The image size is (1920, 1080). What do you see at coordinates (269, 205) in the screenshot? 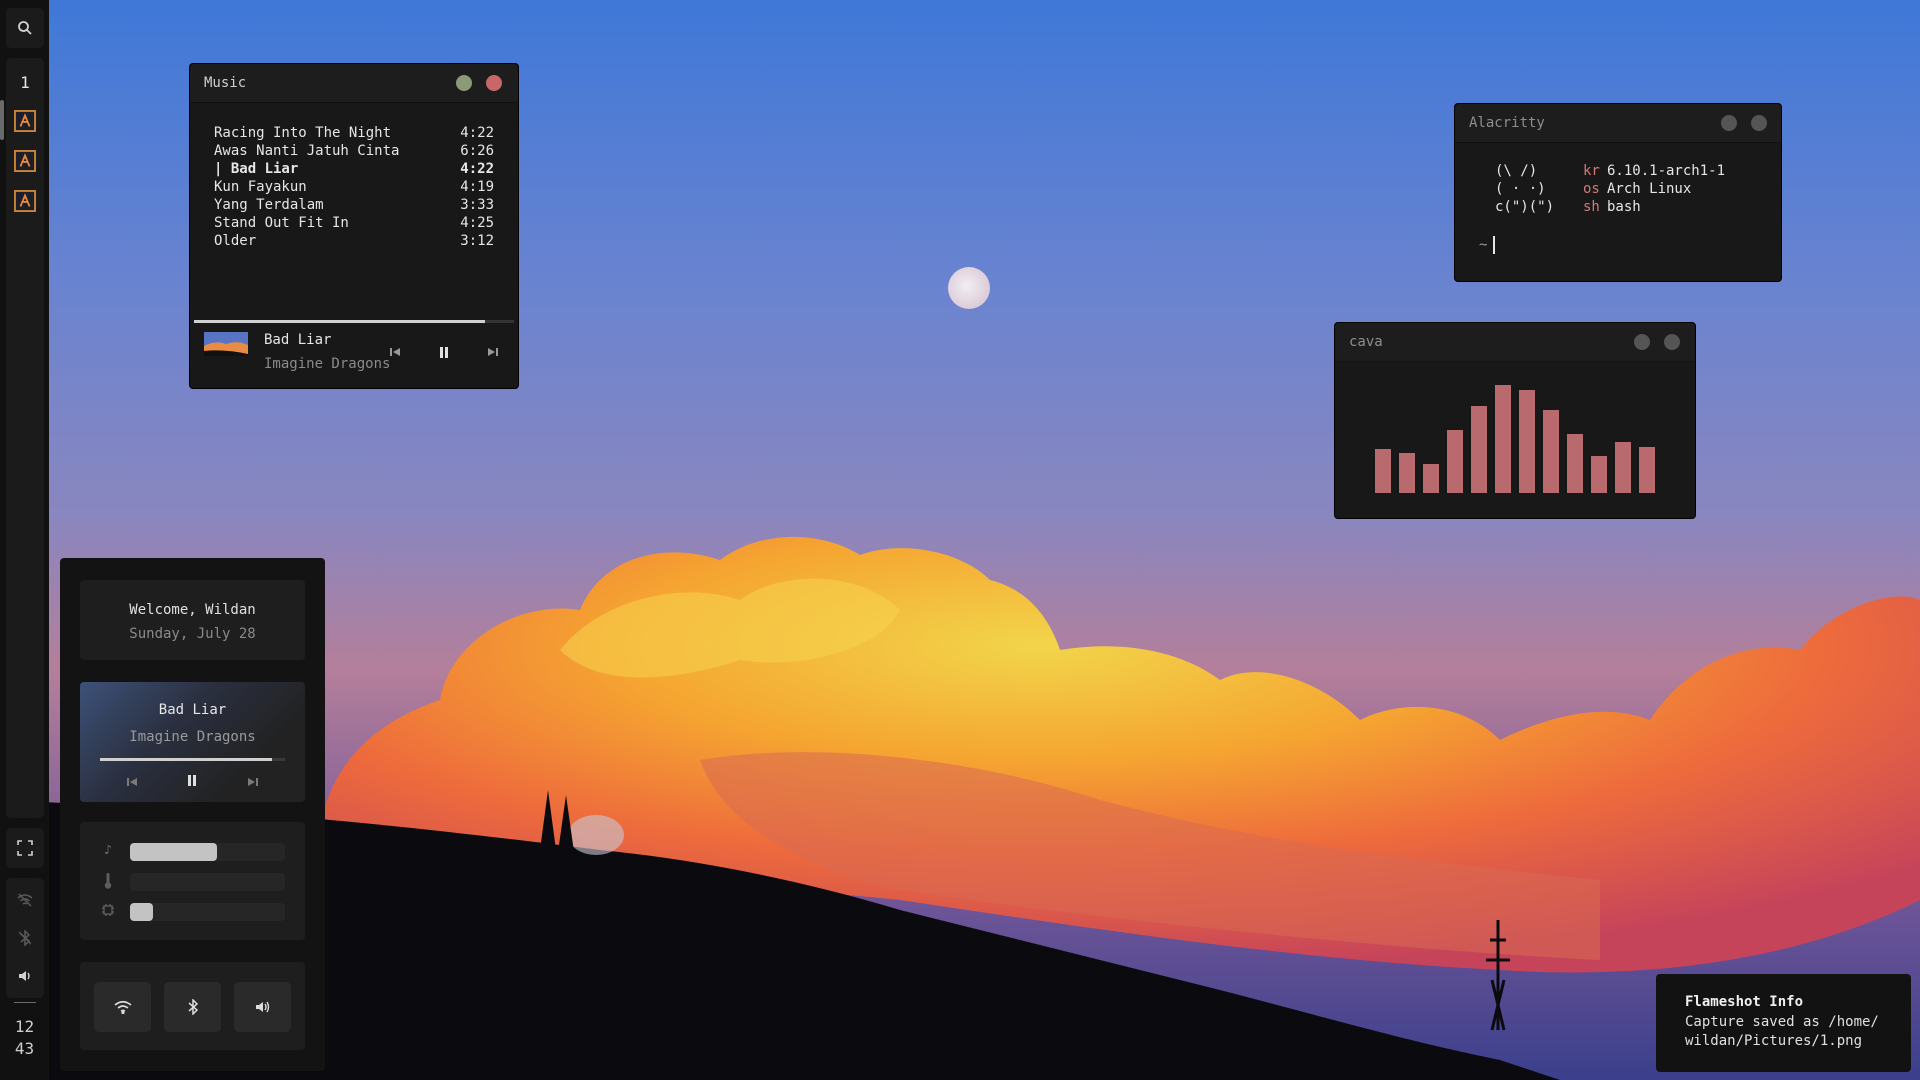
I see `track-name: Yang Terdalam` at bounding box center [269, 205].